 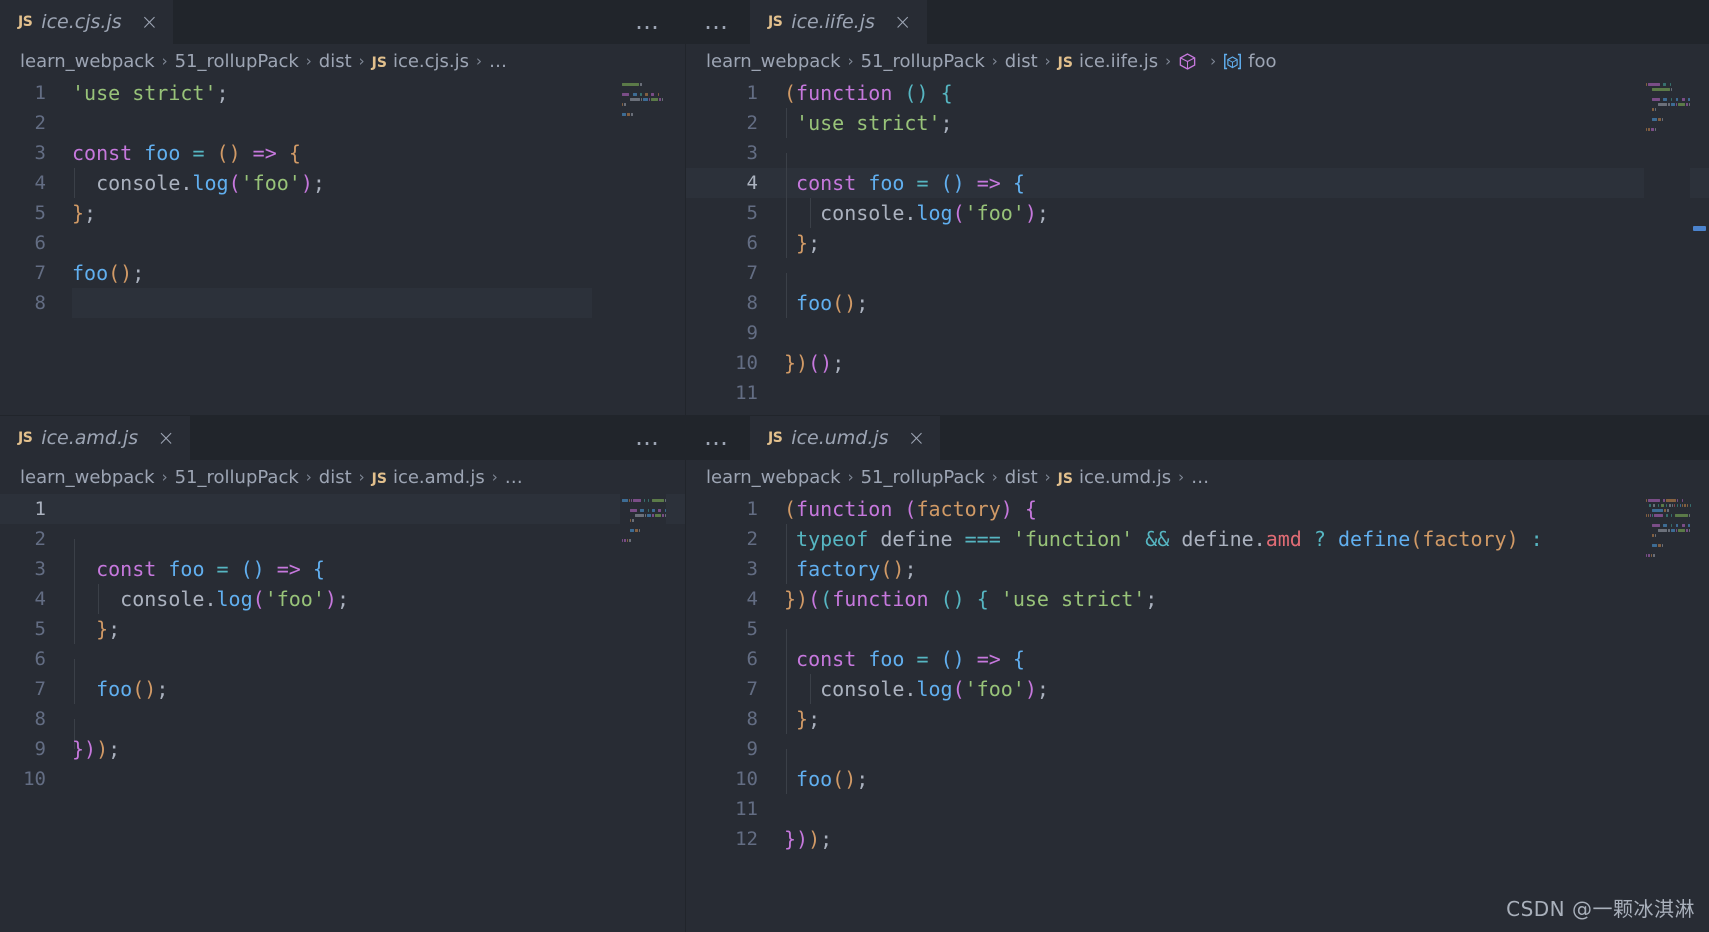 I want to click on line-number: 3, so click(x=40, y=569).